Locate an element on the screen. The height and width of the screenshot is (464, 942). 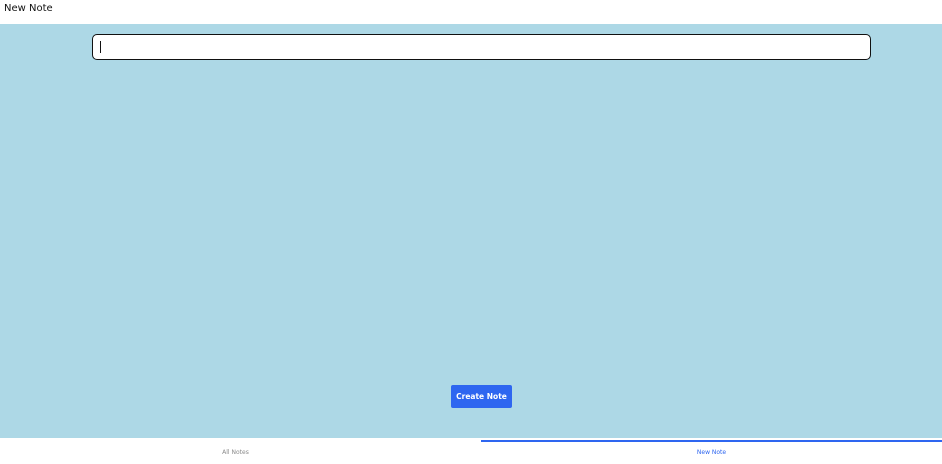
tab-all-notes: All Notes is located at coordinates (235, 451).